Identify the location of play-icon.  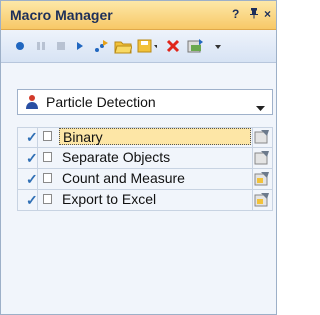
(80, 46).